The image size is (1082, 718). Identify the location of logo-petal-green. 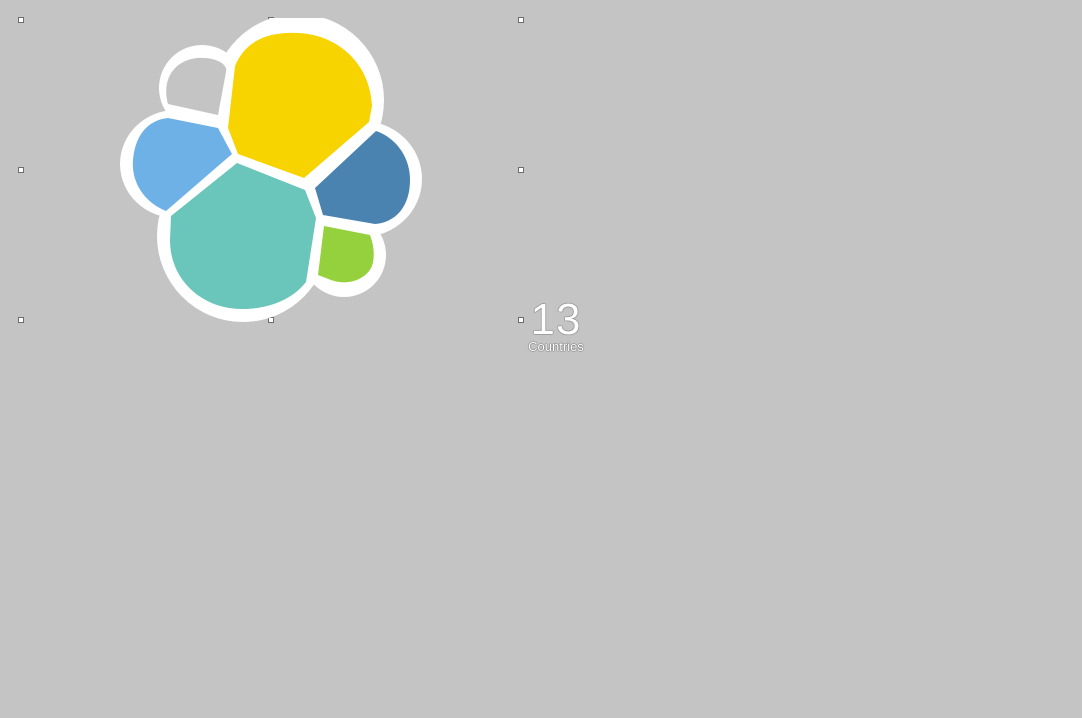
(346, 254).